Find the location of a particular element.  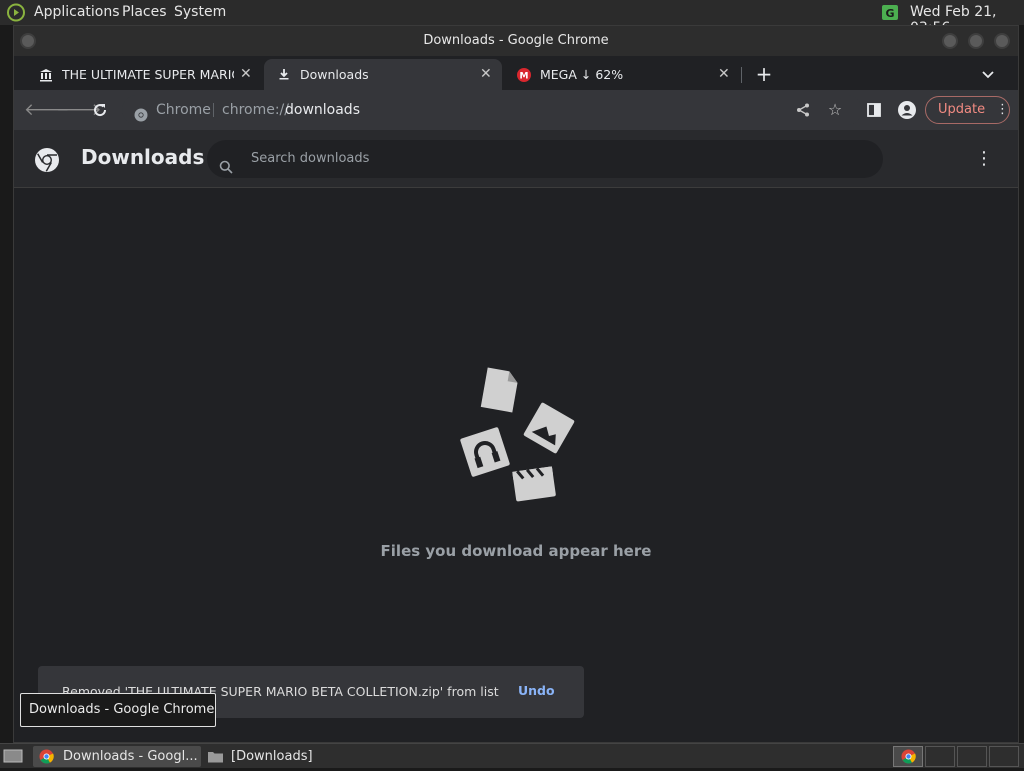

show-desktop-icon is located at coordinates (13, 756).